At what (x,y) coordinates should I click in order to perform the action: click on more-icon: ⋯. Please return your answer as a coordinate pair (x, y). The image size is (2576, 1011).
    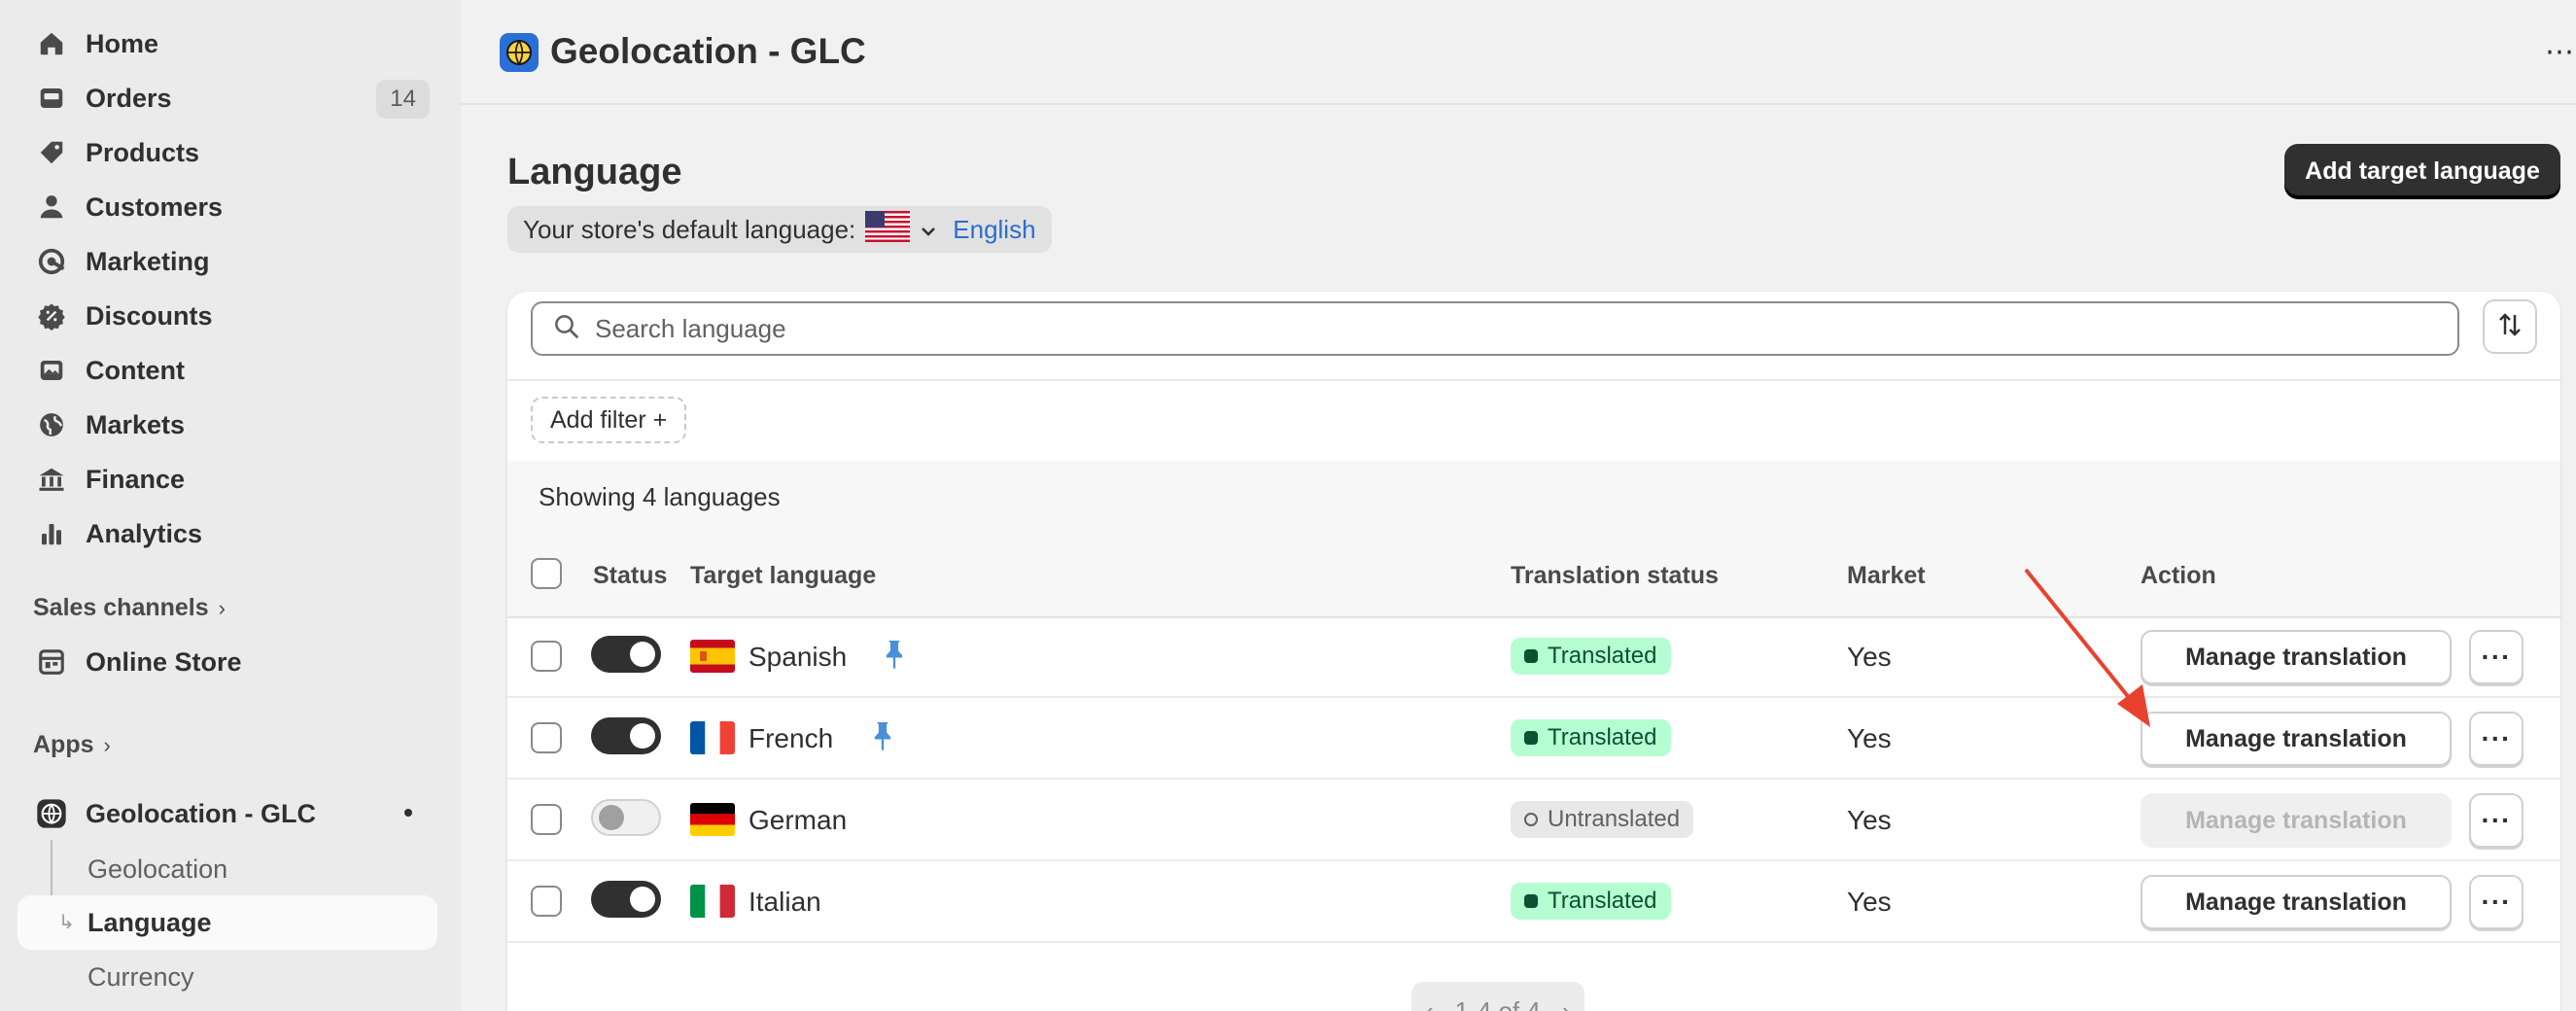
    Looking at the image, I should click on (2560, 52).